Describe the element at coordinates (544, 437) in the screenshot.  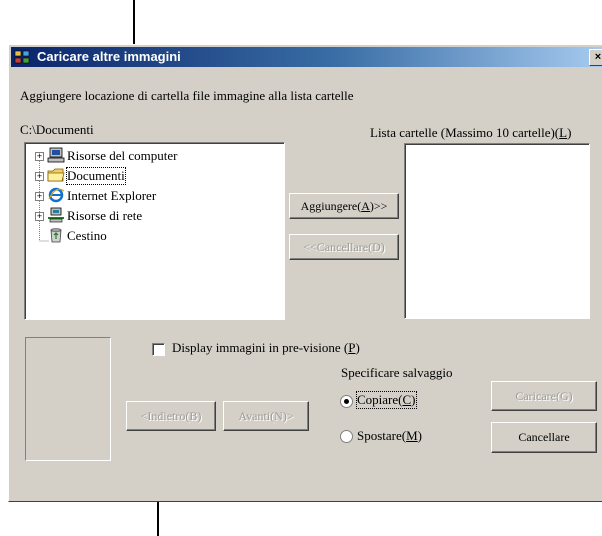
I see `cancel-button: Cancellare` at that location.